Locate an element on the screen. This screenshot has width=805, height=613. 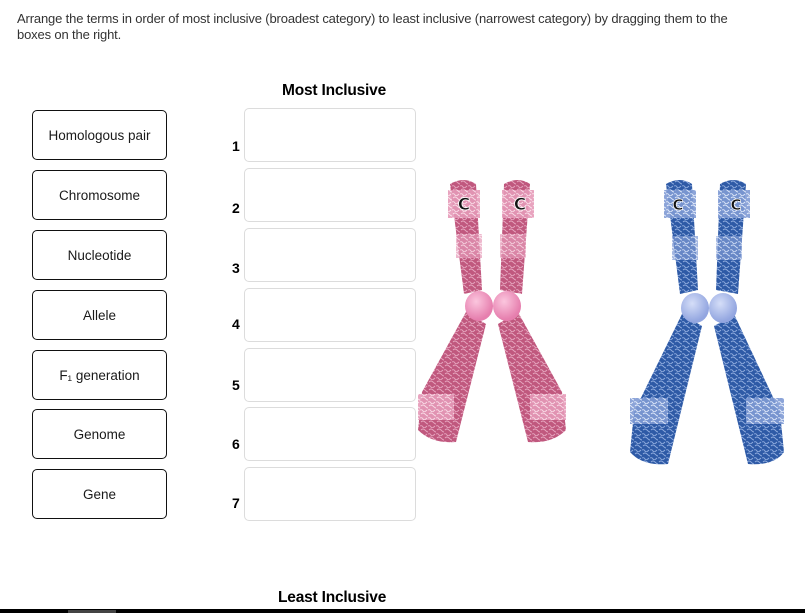
horizontal-scrollbar is located at coordinates (402, 611).